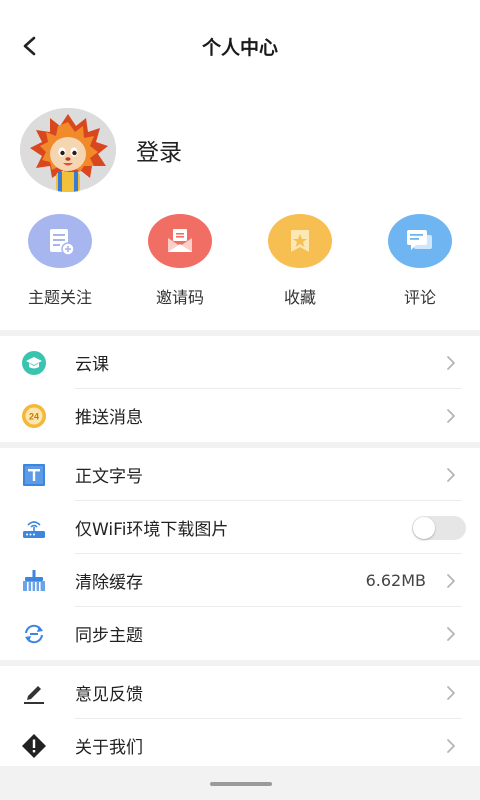 The width and height of the screenshot is (480, 800). I want to click on row-label: 清除缓存, so click(109, 583).